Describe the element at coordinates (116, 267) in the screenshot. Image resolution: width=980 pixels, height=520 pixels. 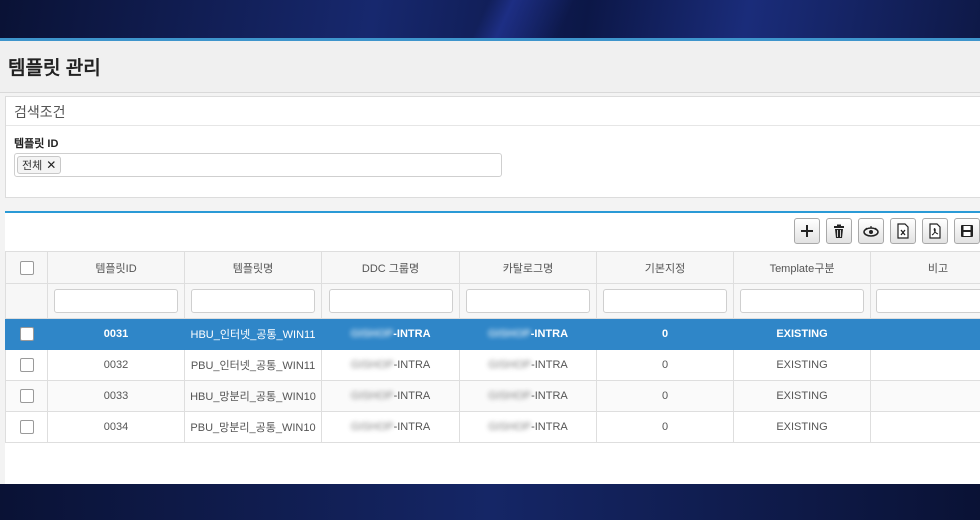
I see `column-header: 템플릿ID` at that location.